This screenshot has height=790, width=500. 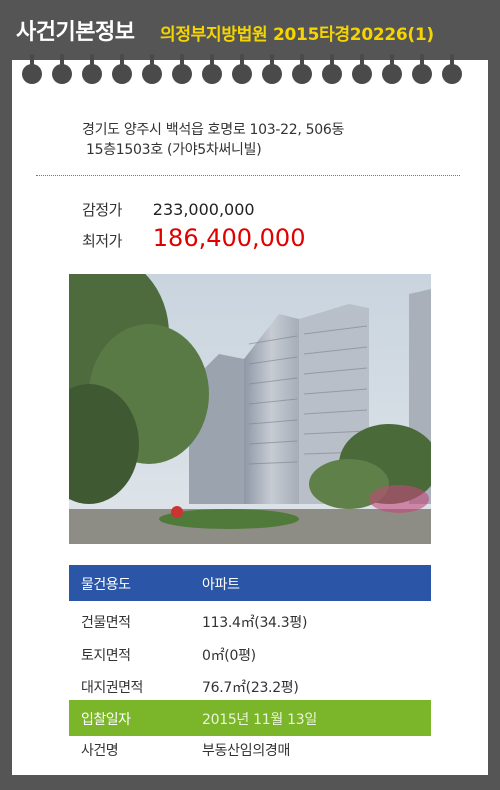 I want to click on case-name-value: 부동산임의경매, so click(x=246, y=751).